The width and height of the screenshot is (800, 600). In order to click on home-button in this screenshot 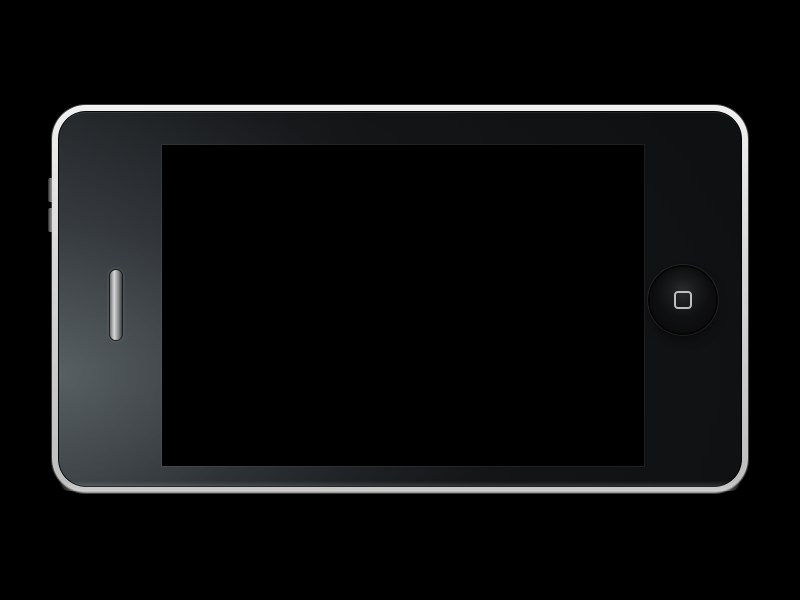, I will do `click(683, 300)`.